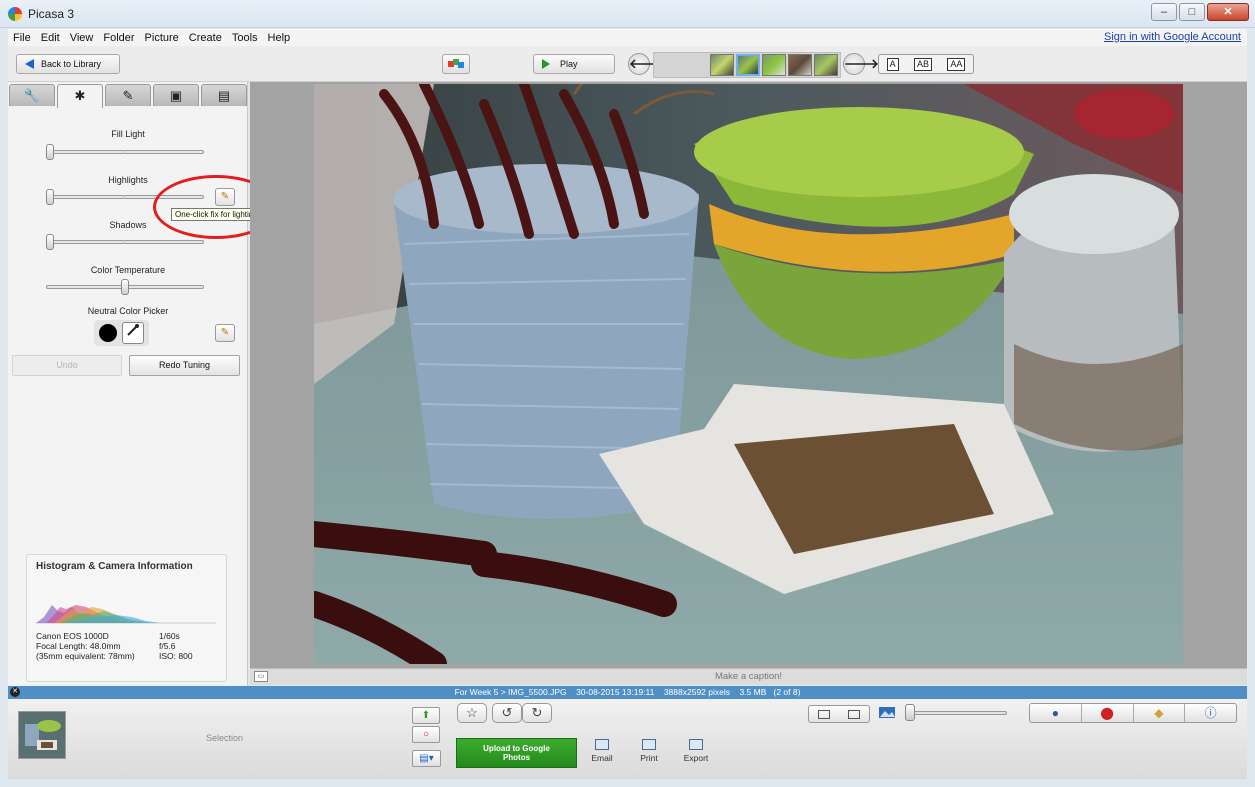 This screenshot has height=787, width=1255. What do you see at coordinates (15, 14) in the screenshot?
I see `picasa-logo-icon` at bounding box center [15, 14].